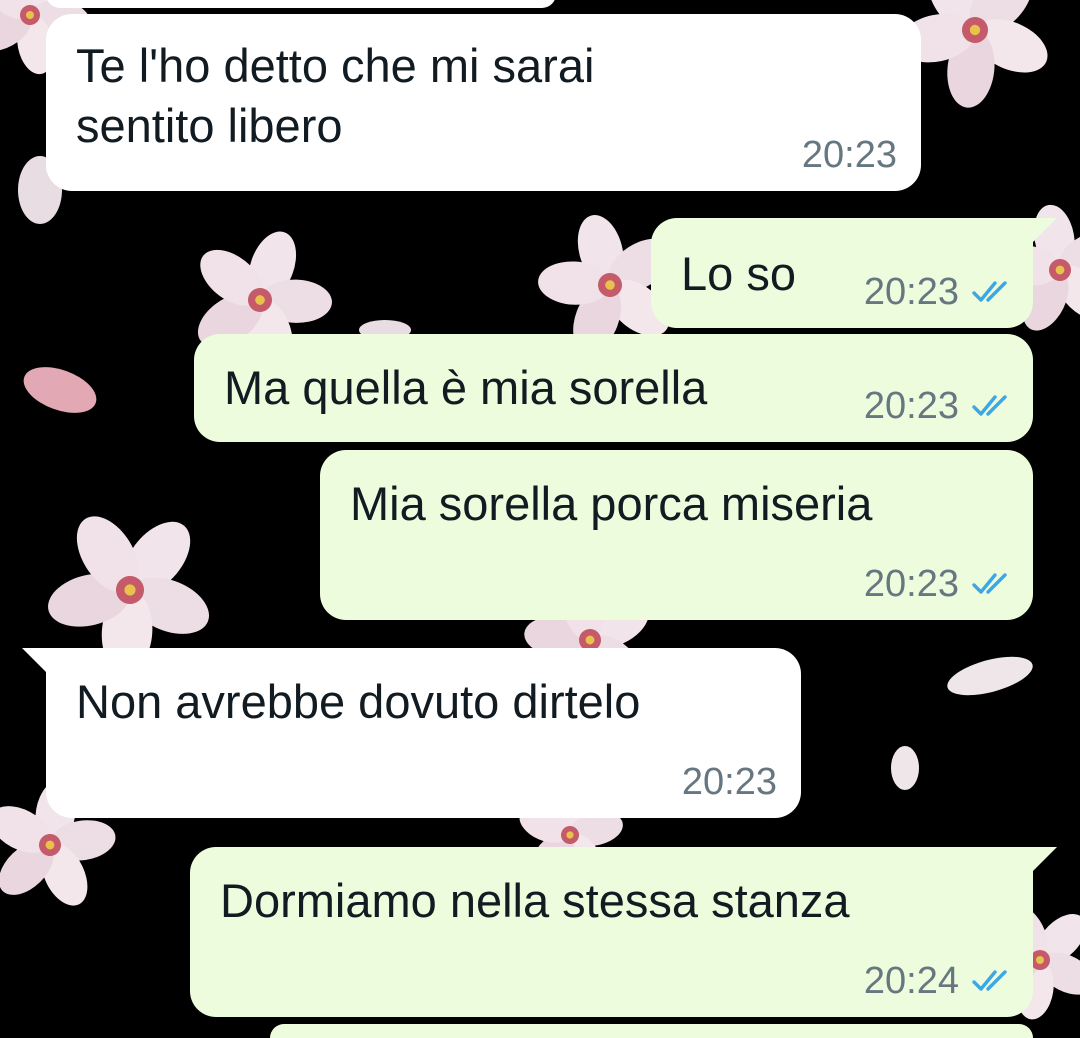 The image size is (1080, 1038). Describe the element at coordinates (911, 981) in the screenshot. I see `message-time: 20:24` at that location.